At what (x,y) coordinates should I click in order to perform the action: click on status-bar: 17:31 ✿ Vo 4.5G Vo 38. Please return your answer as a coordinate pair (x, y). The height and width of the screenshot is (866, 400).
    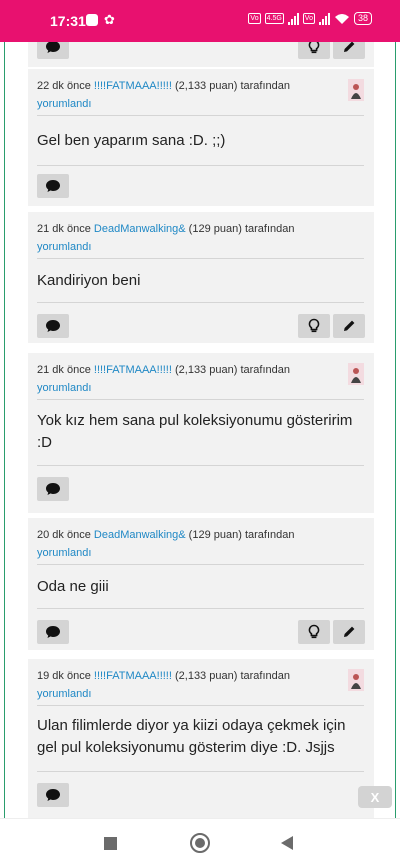
    Looking at the image, I should click on (200, 21).